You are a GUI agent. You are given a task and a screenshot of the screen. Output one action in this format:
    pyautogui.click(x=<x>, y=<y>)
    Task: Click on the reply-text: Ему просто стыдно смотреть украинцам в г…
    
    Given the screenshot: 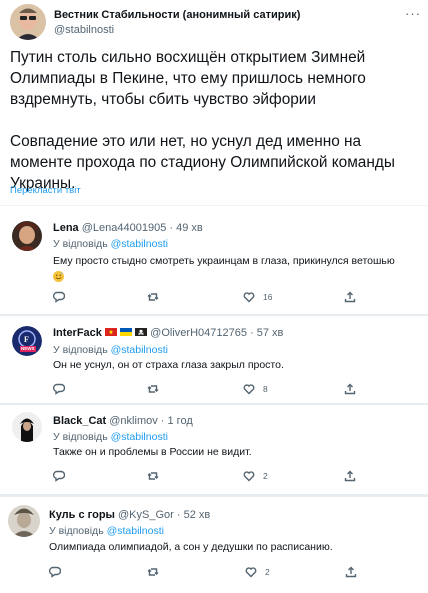 What is the action you would take?
    pyautogui.click(x=224, y=261)
    